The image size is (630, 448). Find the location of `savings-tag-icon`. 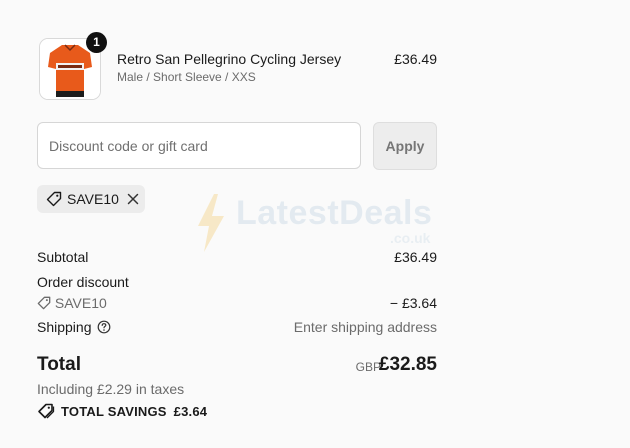

savings-tag-icon is located at coordinates (46, 411).